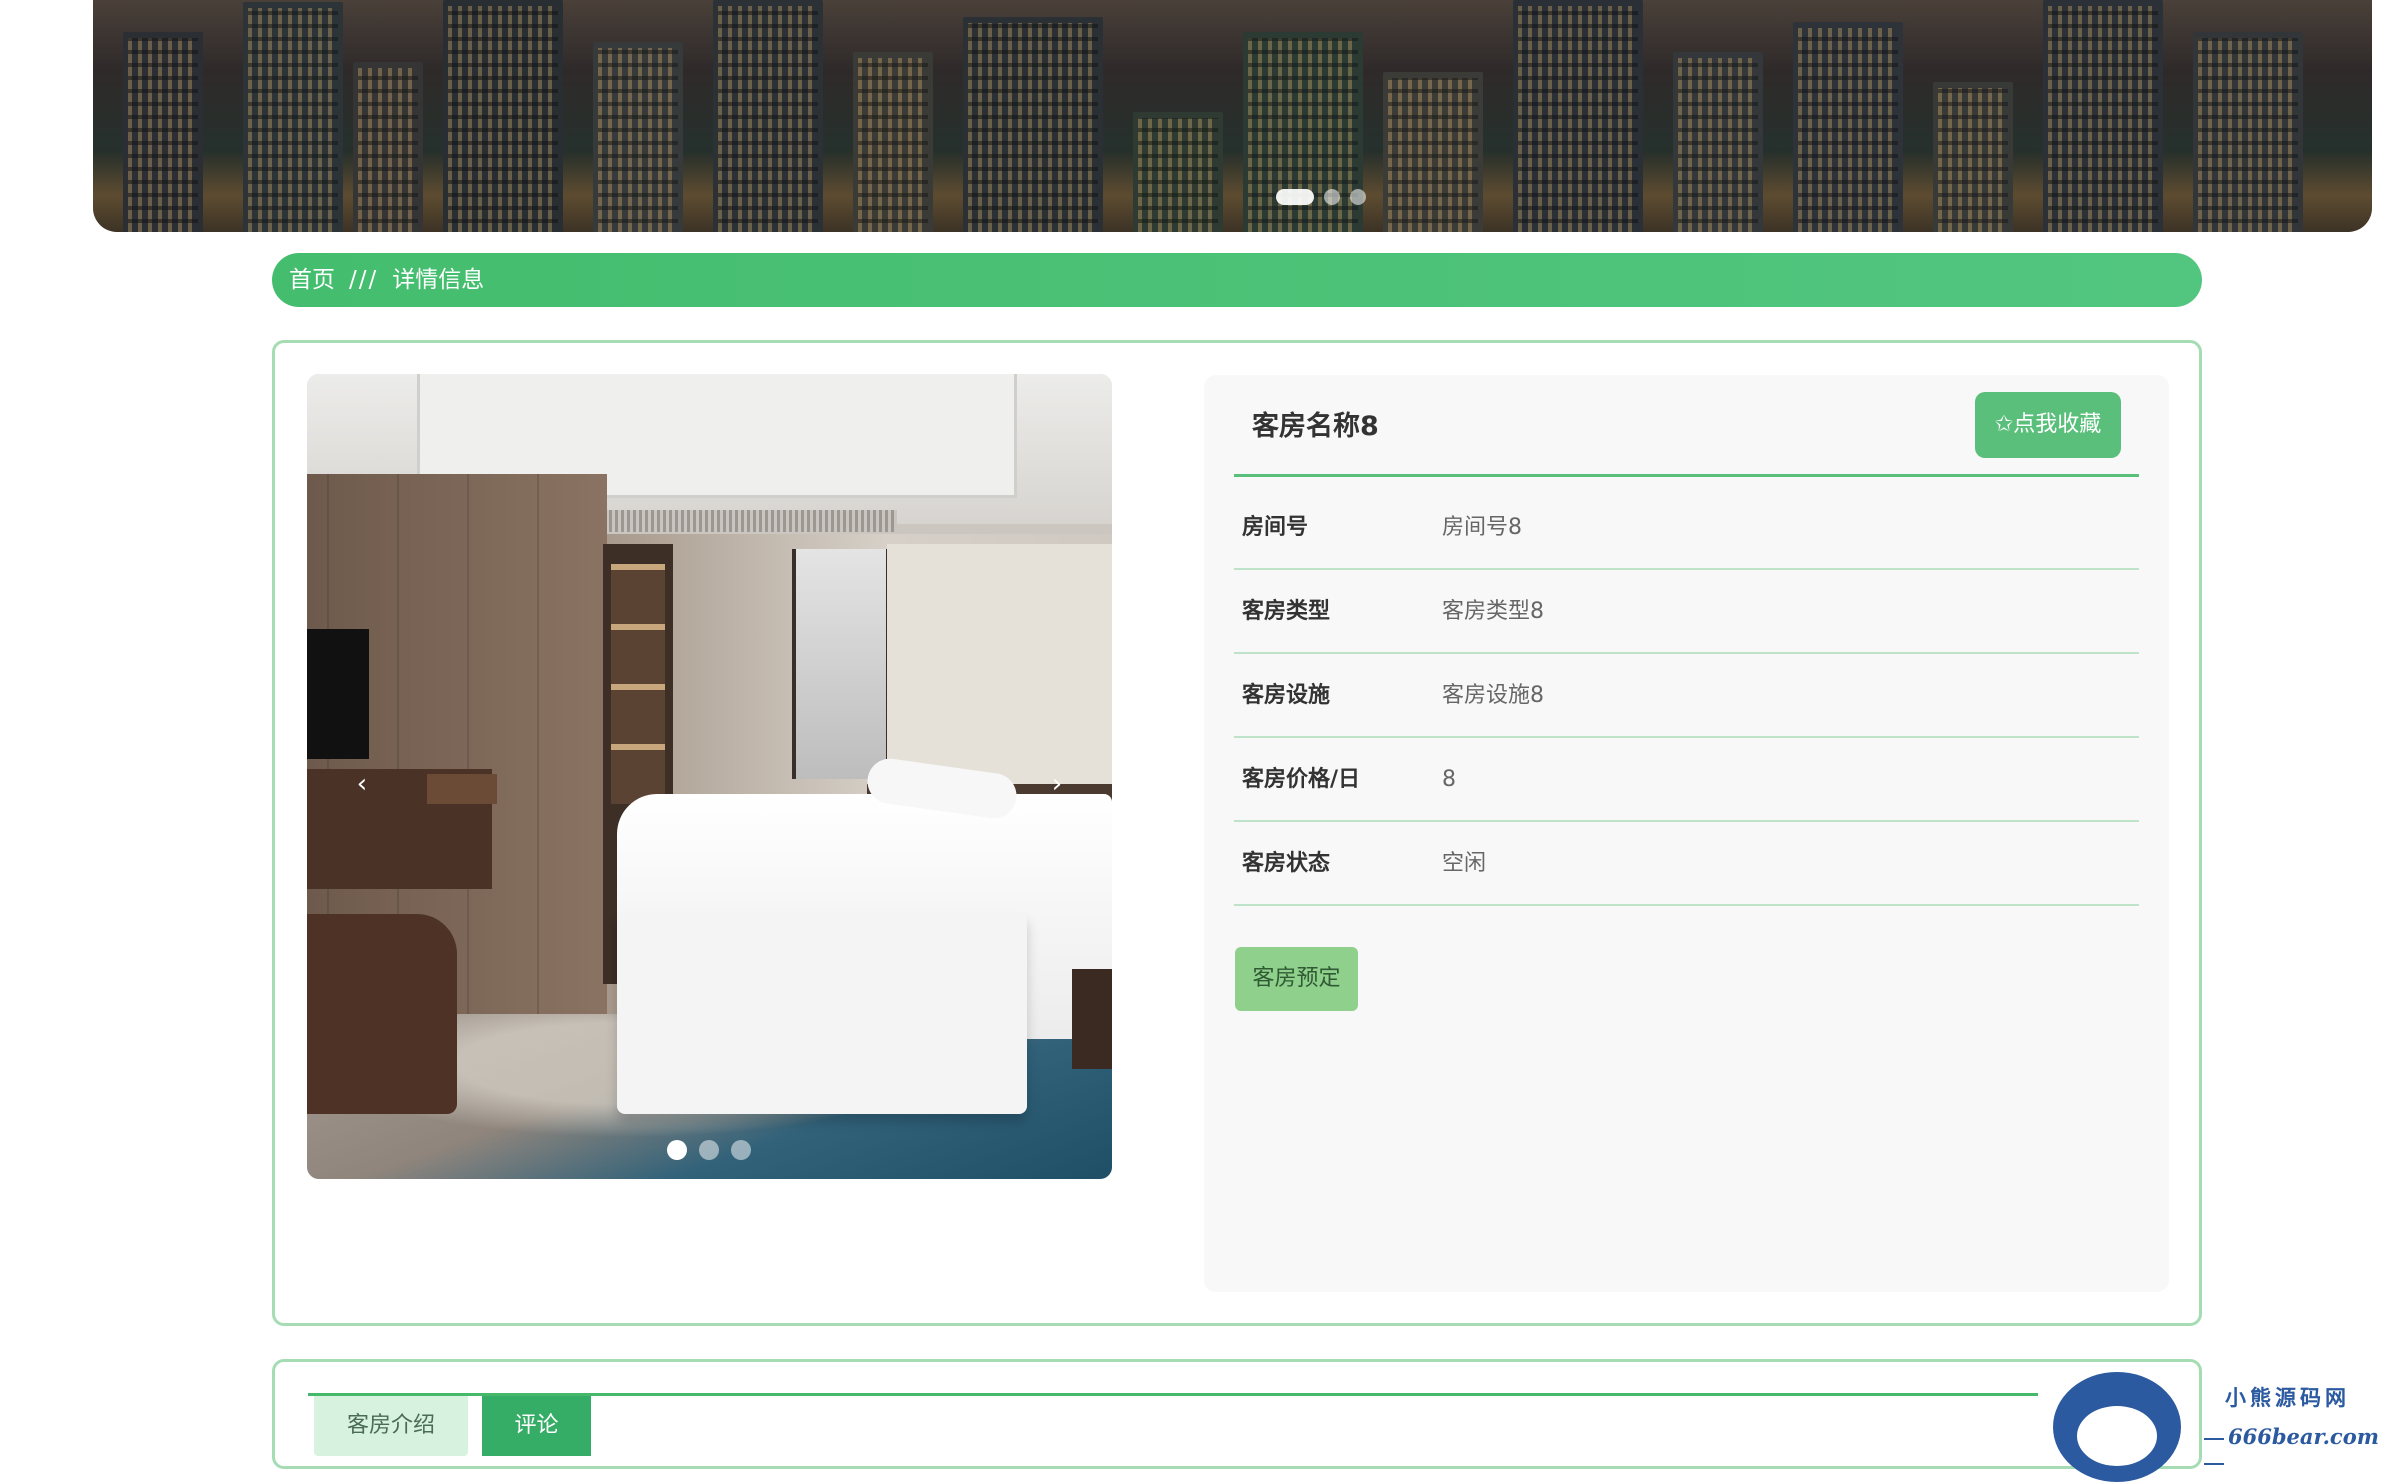 This screenshot has width=2385, height=1482. I want to click on photo-tv, so click(338, 694).